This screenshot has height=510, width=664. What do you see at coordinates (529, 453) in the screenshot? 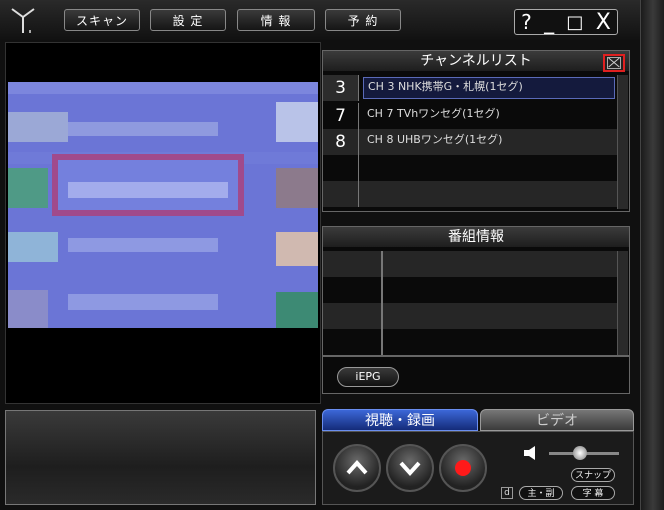
I see `speaker-icon` at bounding box center [529, 453].